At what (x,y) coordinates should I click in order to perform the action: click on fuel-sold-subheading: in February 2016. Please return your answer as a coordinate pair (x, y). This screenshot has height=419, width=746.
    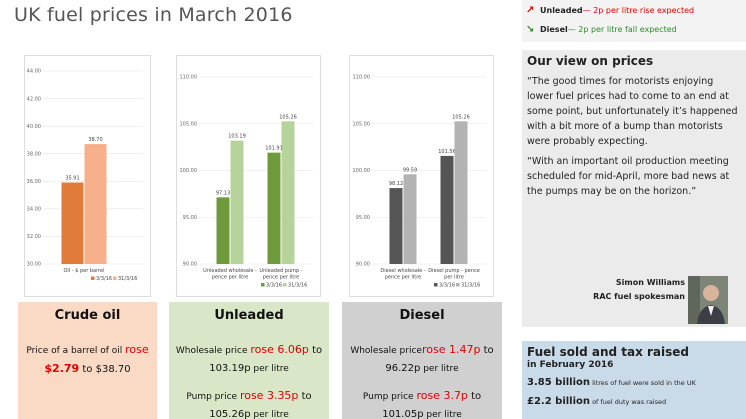
    Looking at the image, I should click on (570, 365).